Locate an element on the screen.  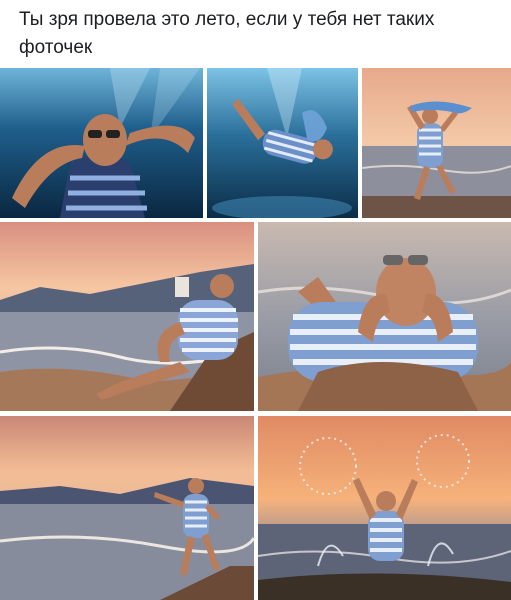
photo-underwater-floating-image is located at coordinates (282, 143).